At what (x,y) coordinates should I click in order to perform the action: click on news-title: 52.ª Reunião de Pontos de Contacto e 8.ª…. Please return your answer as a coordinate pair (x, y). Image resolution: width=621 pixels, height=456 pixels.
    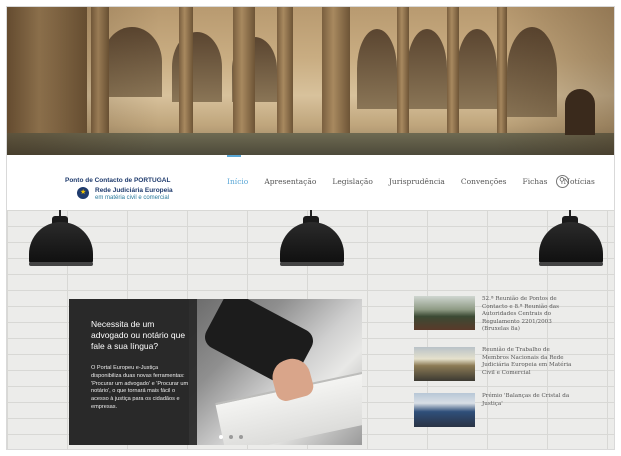
    Looking at the image, I should click on (529, 315).